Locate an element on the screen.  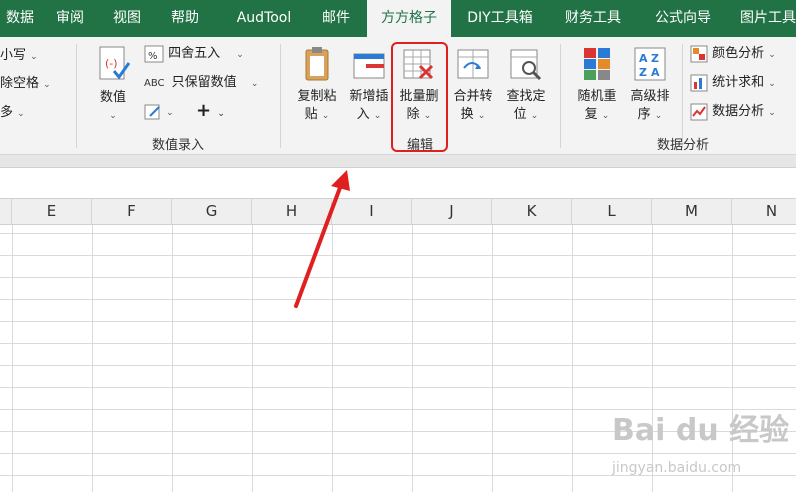
baidu-watermark-url: jingyan.baidu.com is located at coordinates (677, 468).